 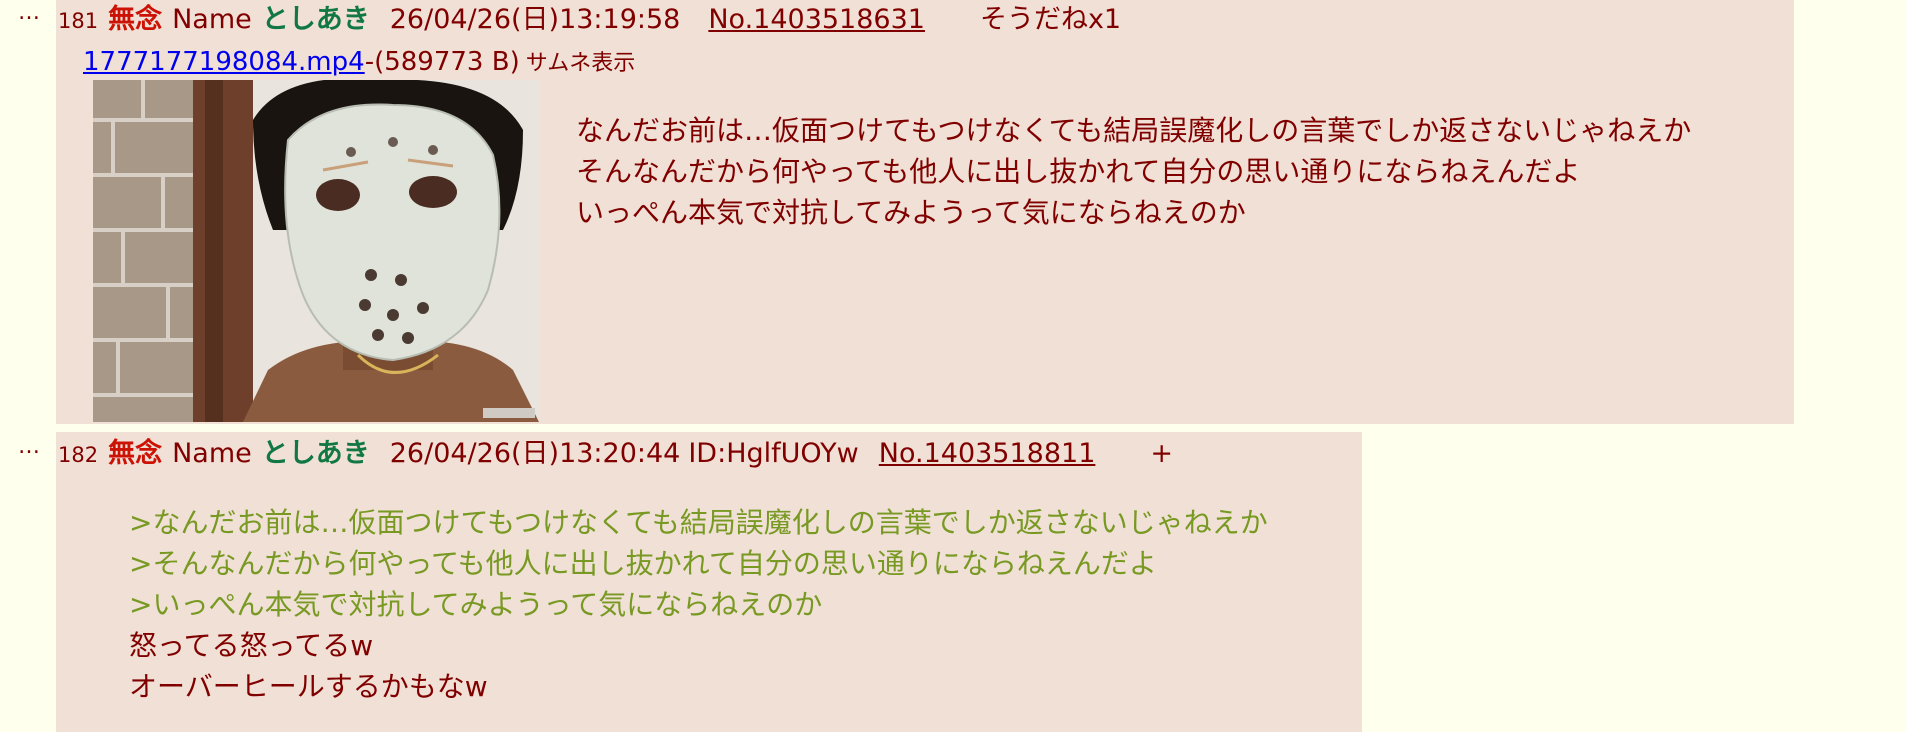 What do you see at coordinates (773, 453) in the screenshot?
I see `poster-id: ID:HglfUOYw` at bounding box center [773, 453].